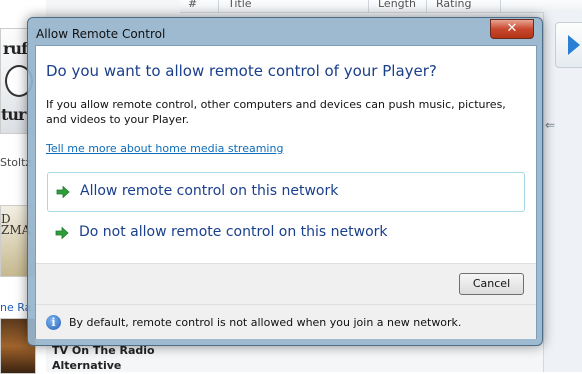 The width and height of the screenshot is (582, 374). I want to click on play-icon, so click(574, 45).